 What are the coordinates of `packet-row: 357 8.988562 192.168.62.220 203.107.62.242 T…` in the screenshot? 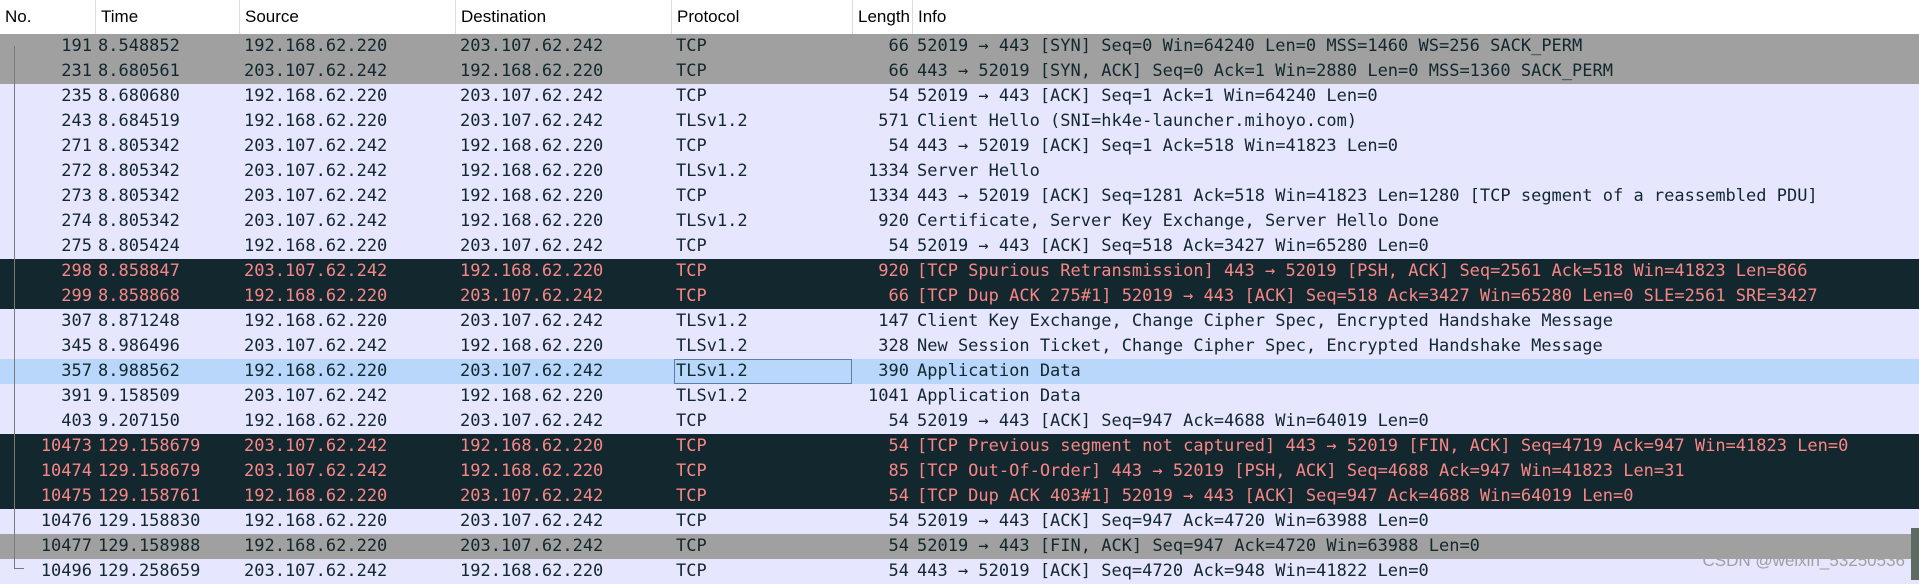 It's located at (959, 371).